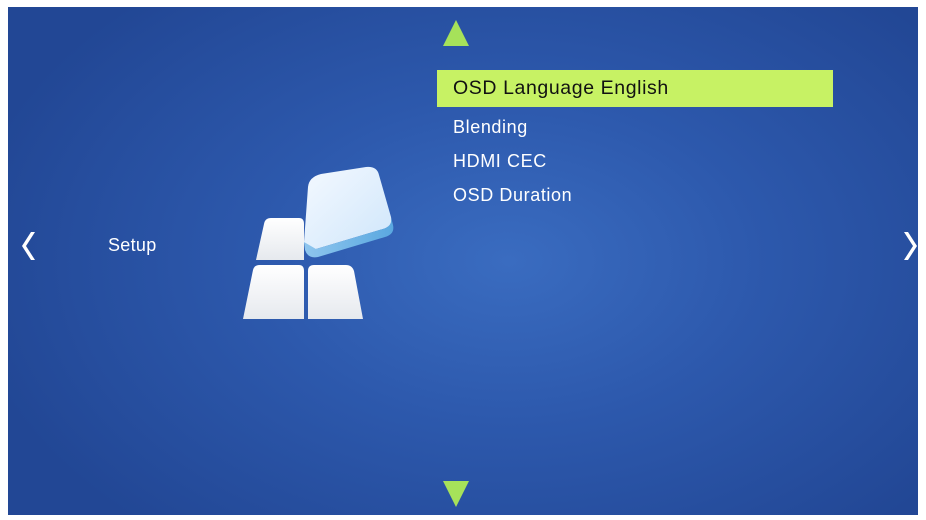  What do you see at coordinates (635, 195) in the screenshot?
I see `menu-item-osd-duration: OSD Duration` at bounding box center [635, 195].